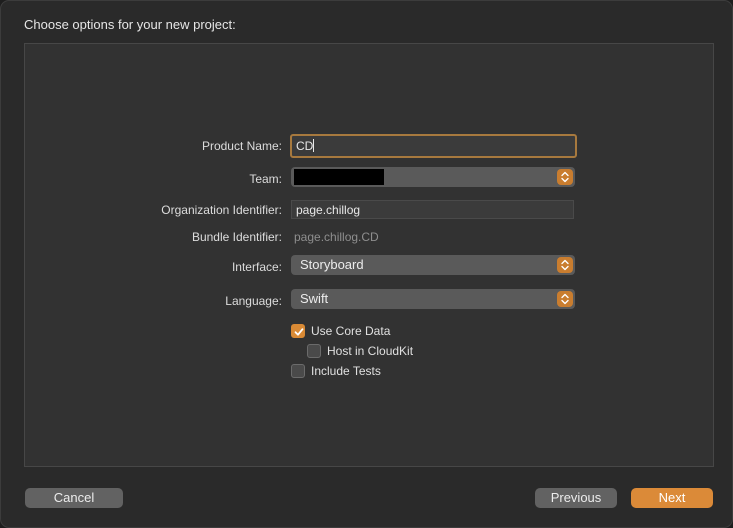  Describe the element at coordinates (256, 267) in the screenshot. I see `interface-label: Interface:` at that location.